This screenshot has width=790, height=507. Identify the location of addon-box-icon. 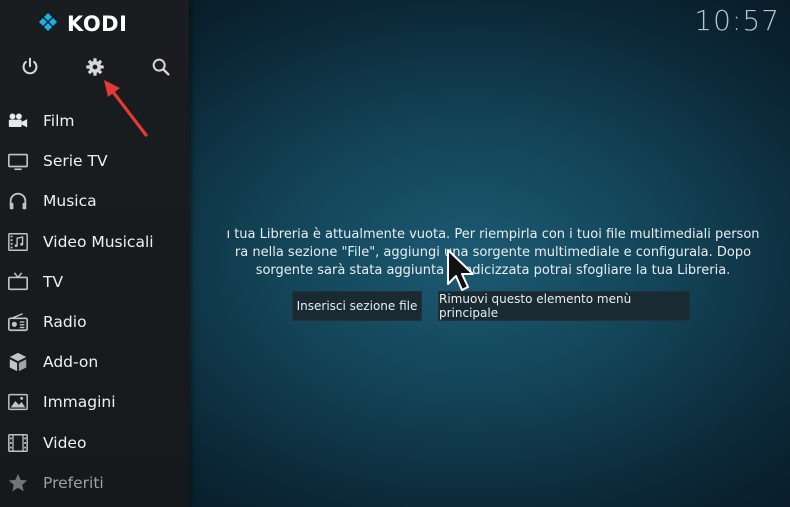
(18, 362).